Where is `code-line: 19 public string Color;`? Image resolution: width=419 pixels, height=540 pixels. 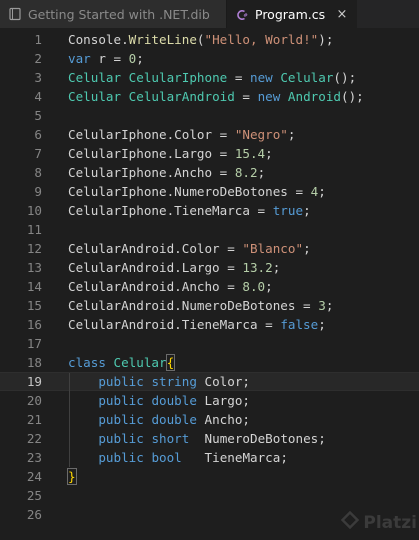
code-line: 19 public string Color; is located at coordinates (209, 382).